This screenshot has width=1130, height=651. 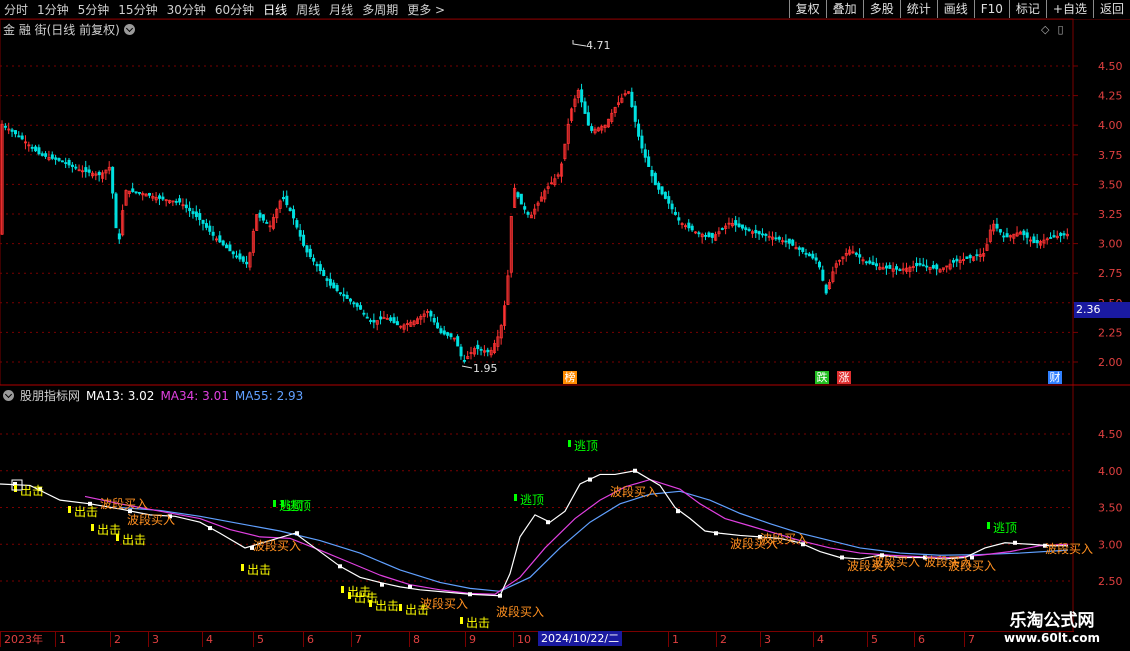 What do you see at coordinates (721, 639) in the screenshot?
I see `date-tick: 2` at bounding box center [721, 639].